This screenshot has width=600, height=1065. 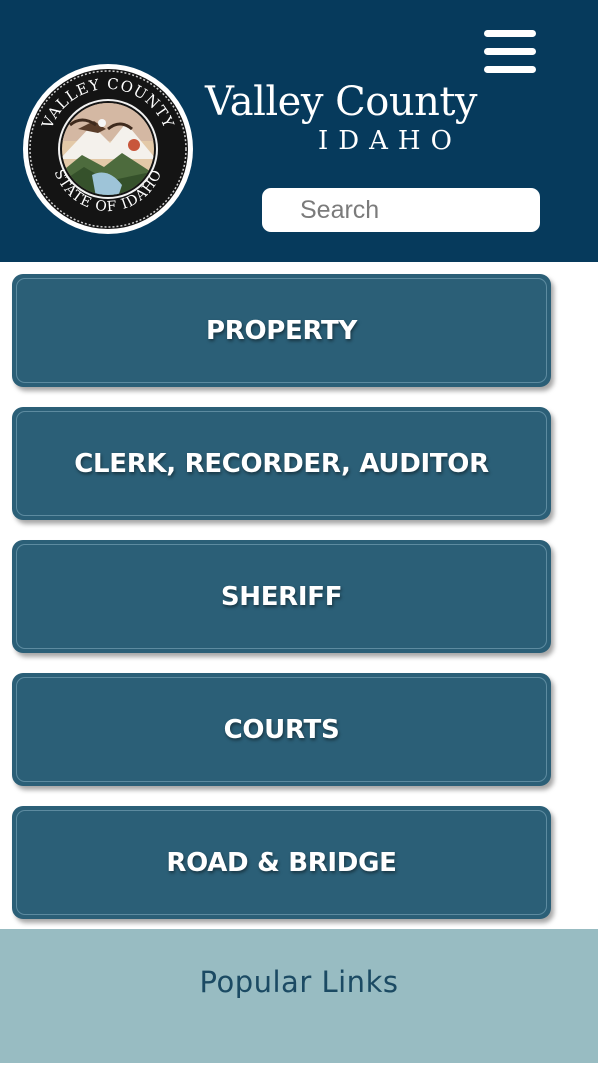 What do you see at coordinates (390, 141) in the screenshot?
I see `site-subtitle: IDAHO` at bounding box center [390, 141].